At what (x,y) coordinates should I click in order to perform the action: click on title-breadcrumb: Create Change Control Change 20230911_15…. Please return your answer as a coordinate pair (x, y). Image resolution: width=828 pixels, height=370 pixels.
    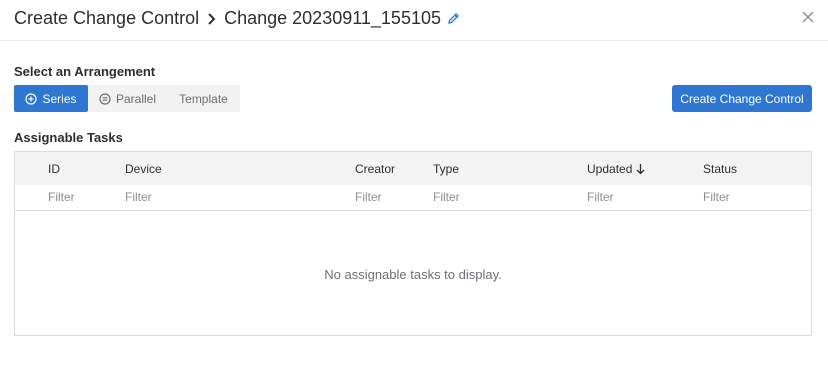
    Looking at the image, I should click on (237, 18).